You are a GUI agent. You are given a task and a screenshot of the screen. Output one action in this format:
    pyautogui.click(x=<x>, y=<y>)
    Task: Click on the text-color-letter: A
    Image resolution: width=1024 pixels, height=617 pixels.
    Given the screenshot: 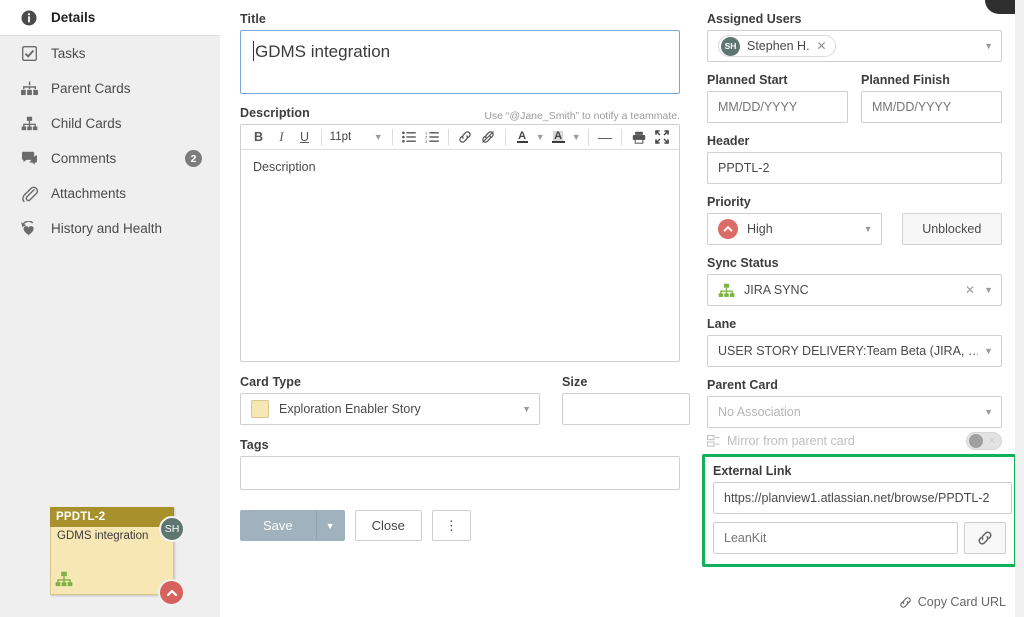 What is the action you would take?
    pyautogui.click(x=522, y=136)
    